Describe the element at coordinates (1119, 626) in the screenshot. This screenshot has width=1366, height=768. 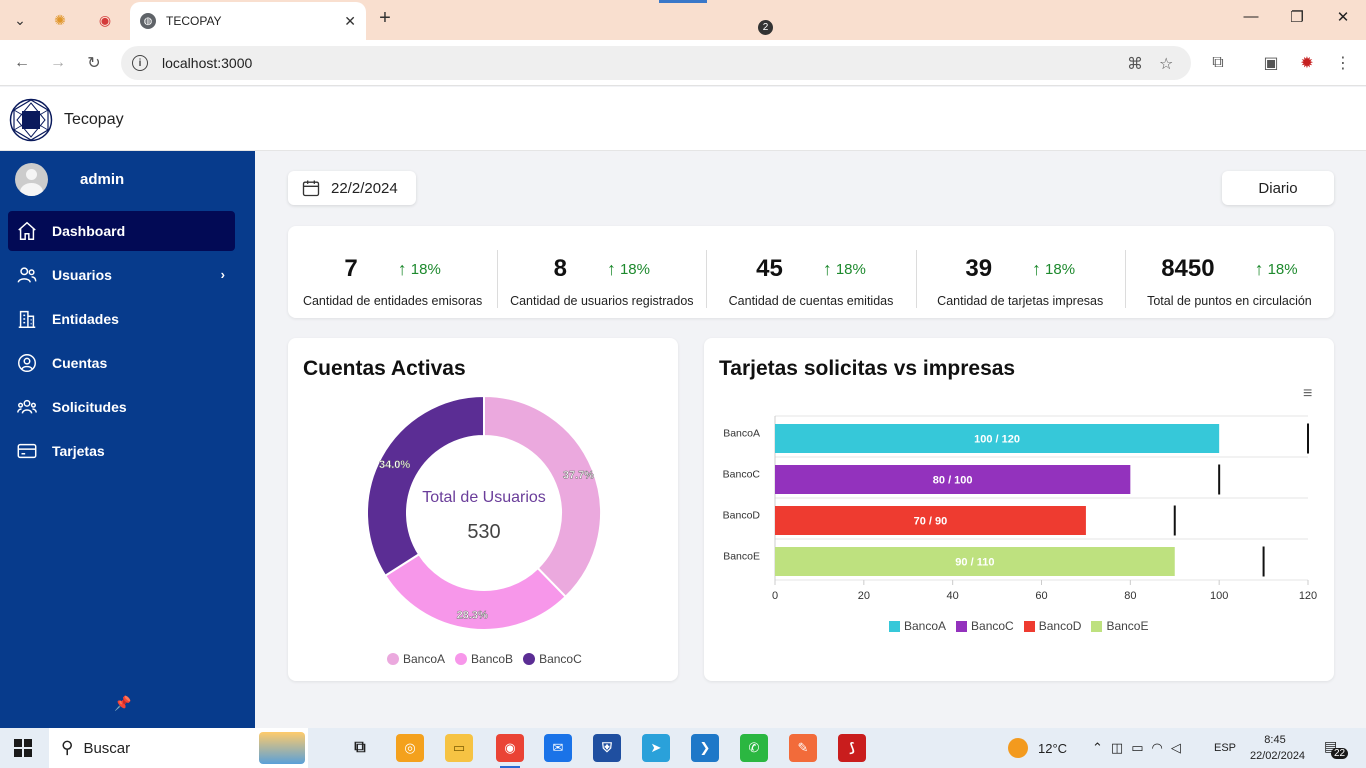
I see `legend-item: BancoE` at that location.